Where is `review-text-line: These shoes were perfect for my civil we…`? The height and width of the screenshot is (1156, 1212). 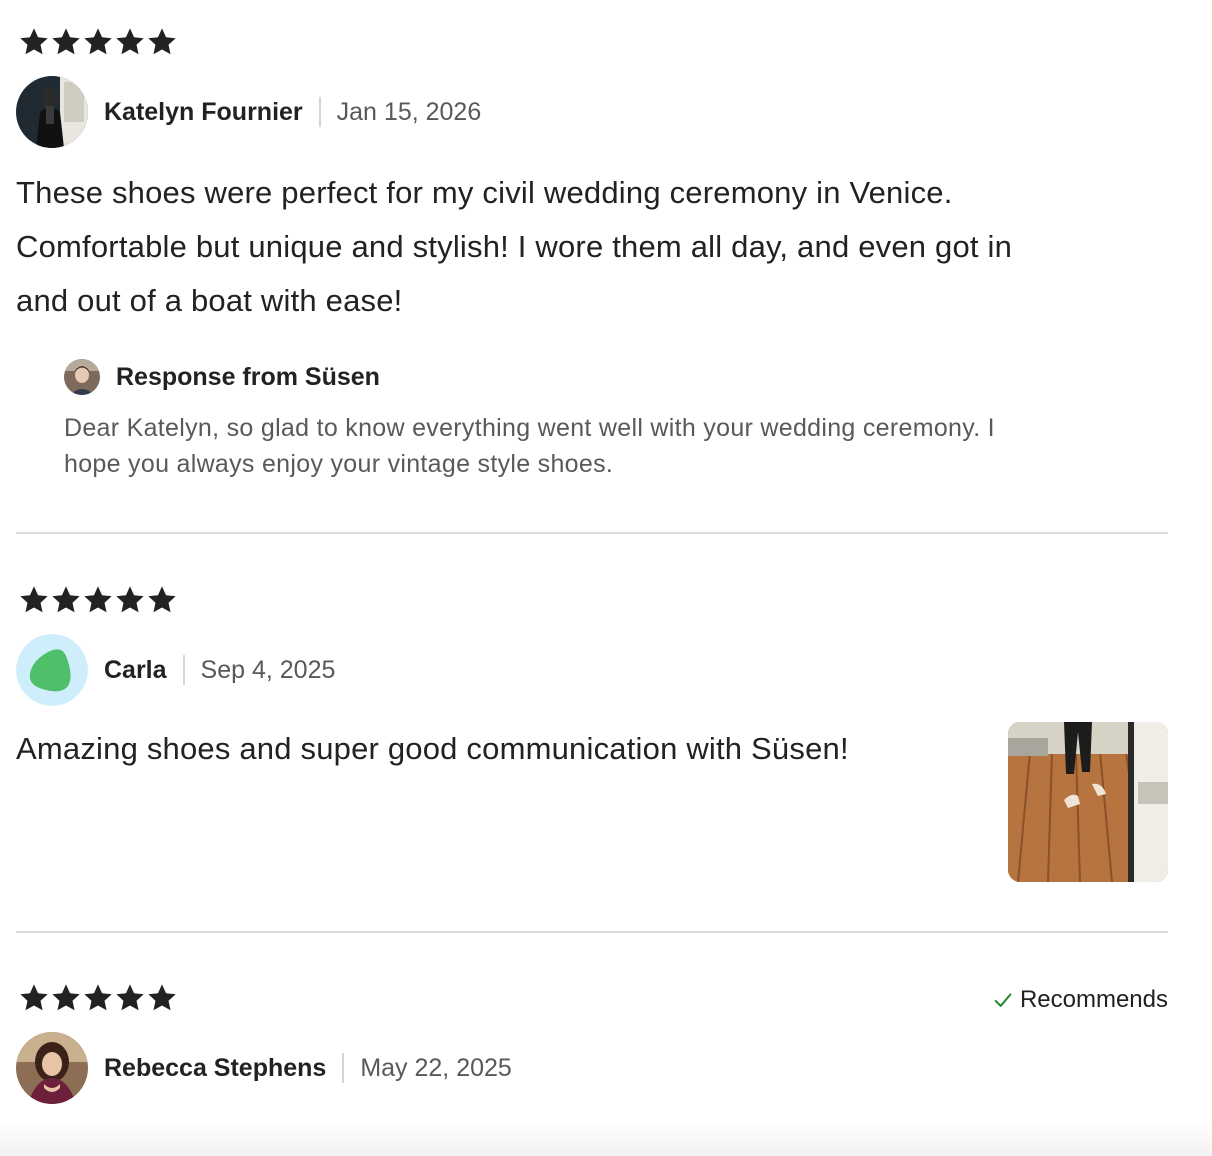
review-text-line: These shoes were perfect for my civil we… is located at coordinates (484, 192).